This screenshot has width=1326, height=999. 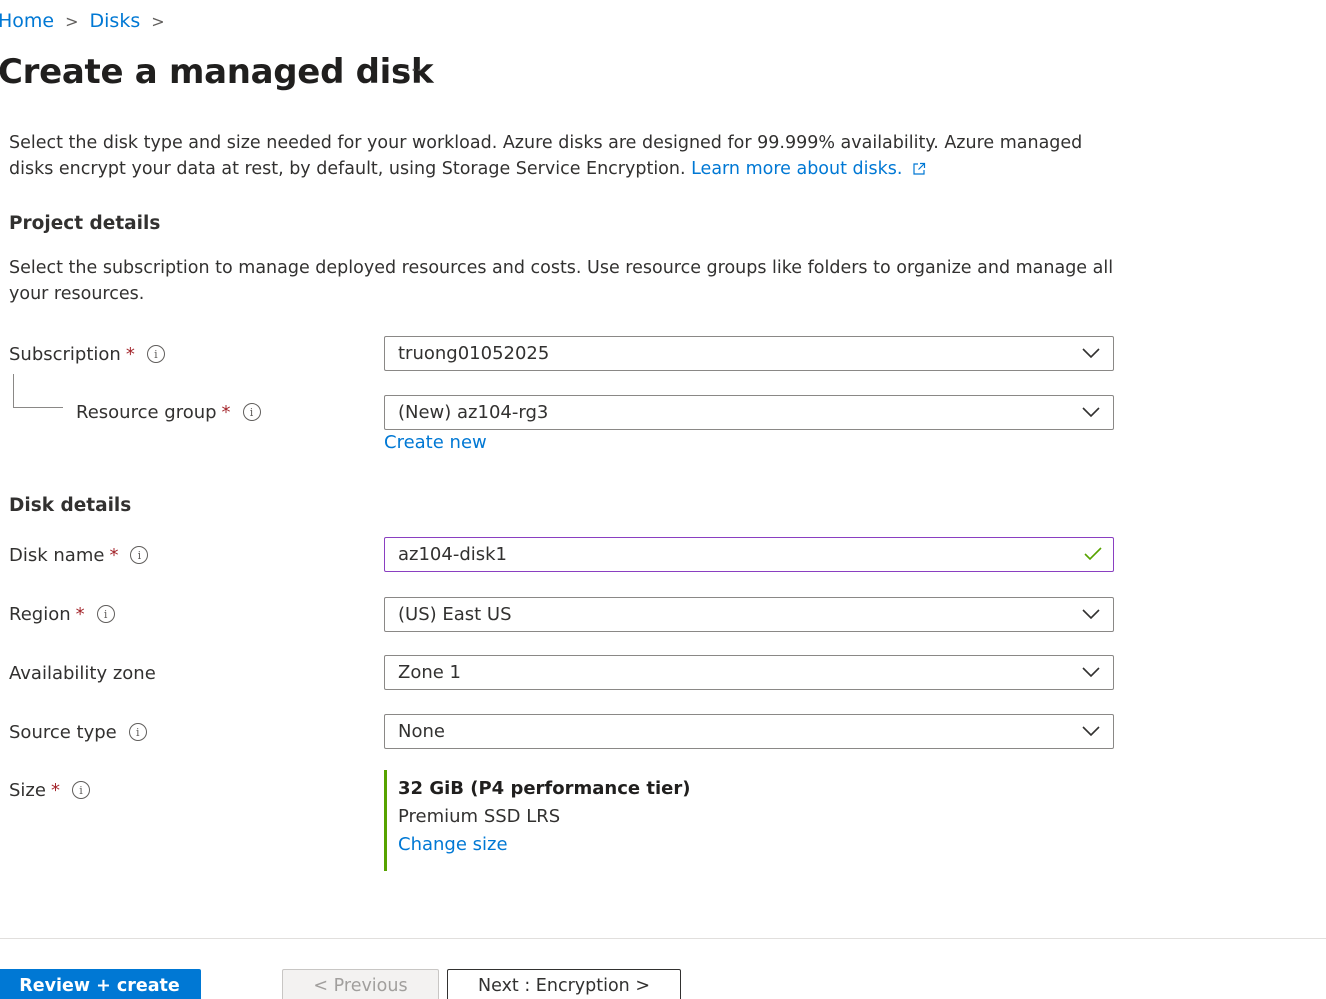 What do you see at coordinates (749, 614) in the screenshot?
I see `region-select: (US) East US` at bounding box center [749, 614].